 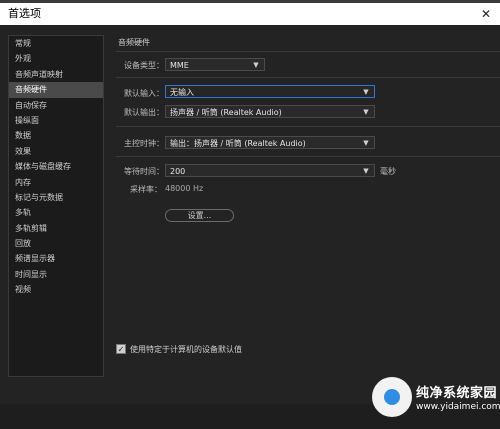 I want to click on sidebar-item-memory: 内存, so click(x=56, y=182).